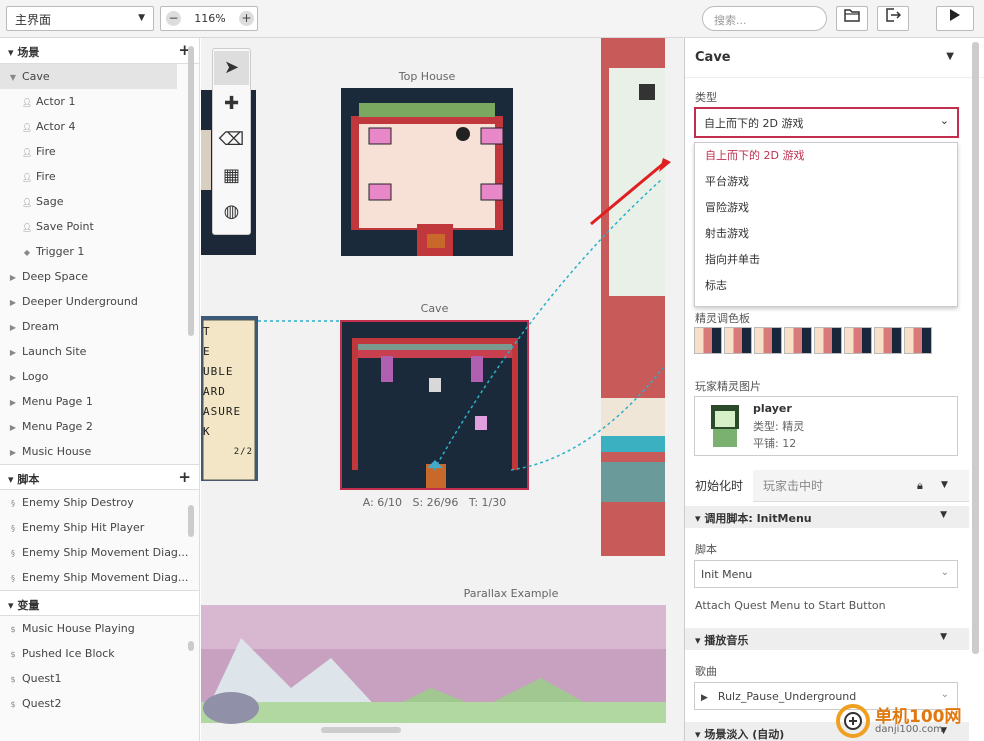  I want to click on tab-player-hit: 玩家击中时, so click(793, 486).